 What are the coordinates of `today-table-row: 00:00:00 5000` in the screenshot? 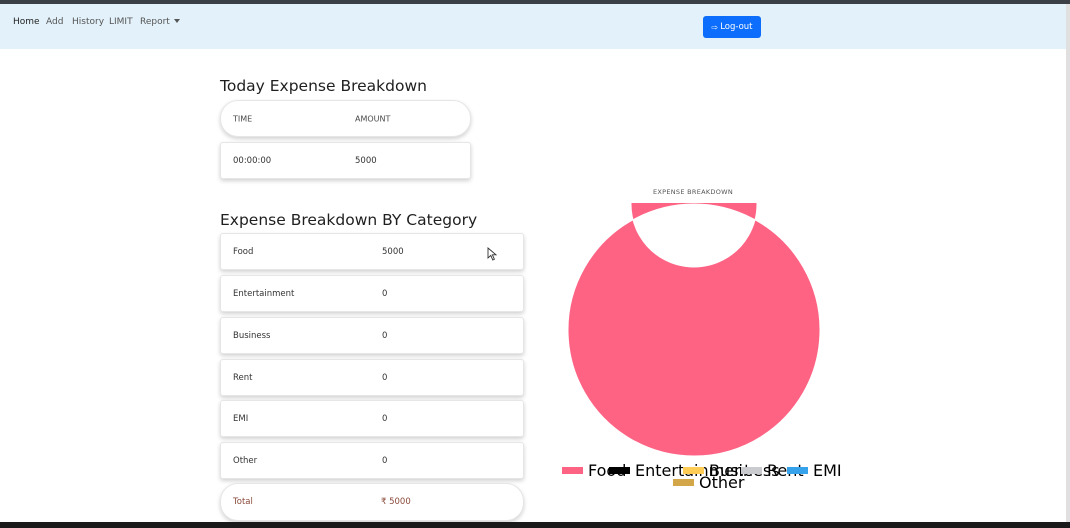 It's located at (345, 160).